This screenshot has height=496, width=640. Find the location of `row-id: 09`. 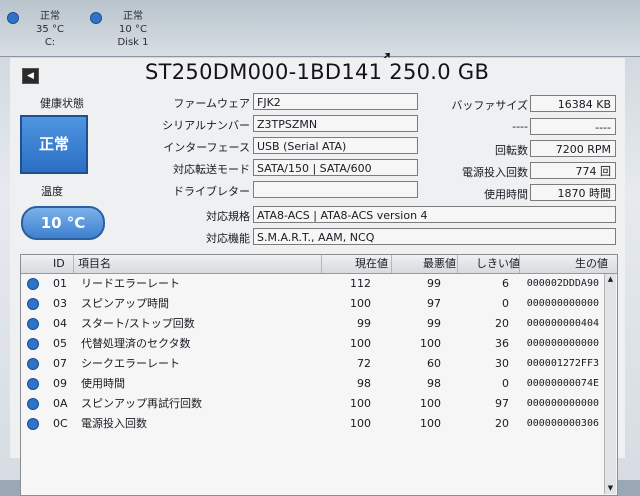

row-id: 09 is located at coordinates (60, 383).